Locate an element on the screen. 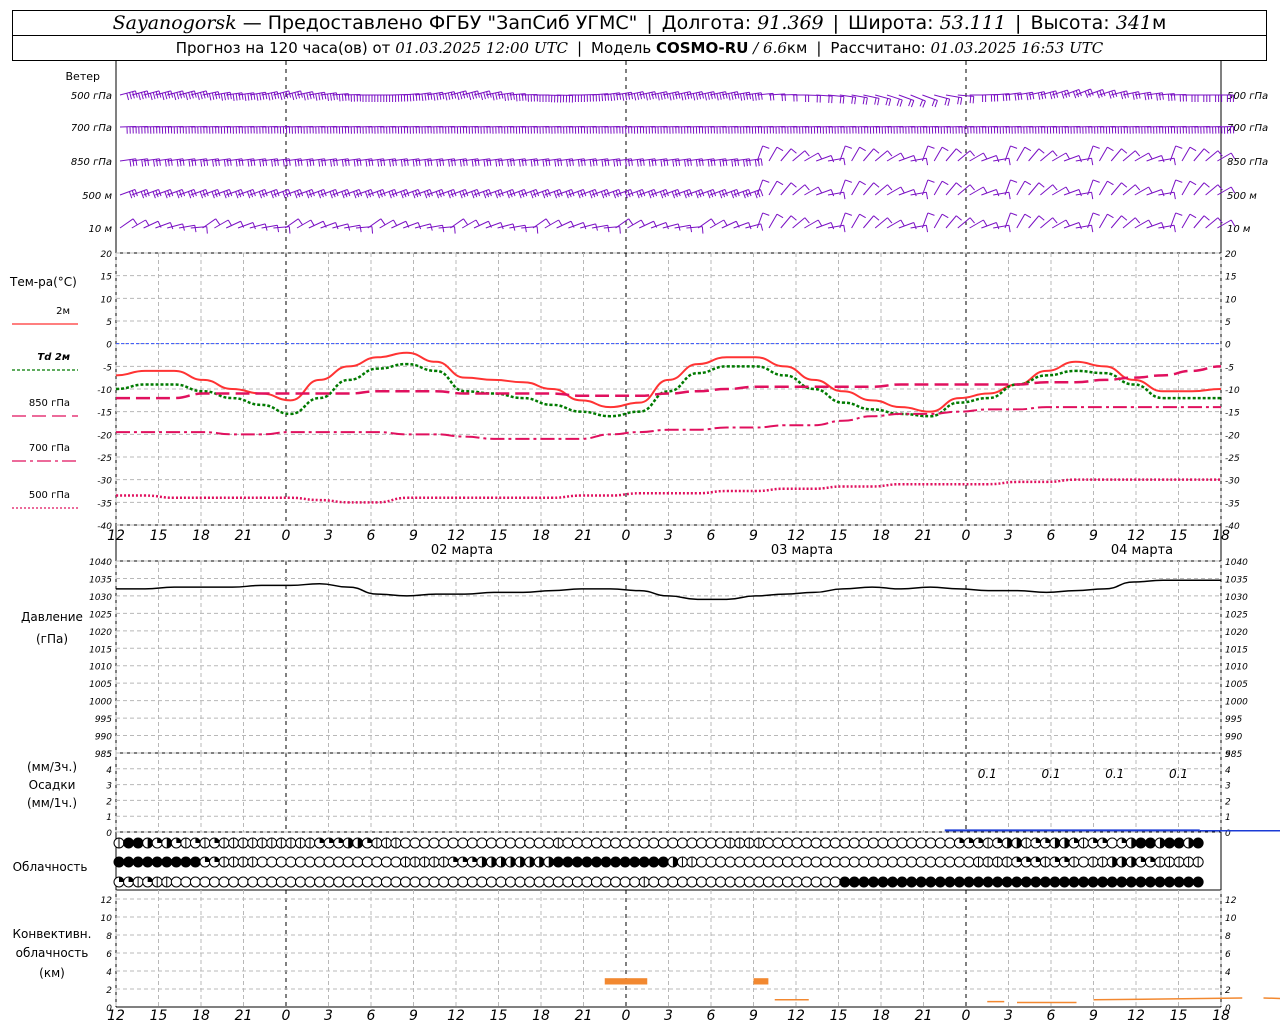  pressure-tick-left: 1005 is located at coordinates (100, 685).